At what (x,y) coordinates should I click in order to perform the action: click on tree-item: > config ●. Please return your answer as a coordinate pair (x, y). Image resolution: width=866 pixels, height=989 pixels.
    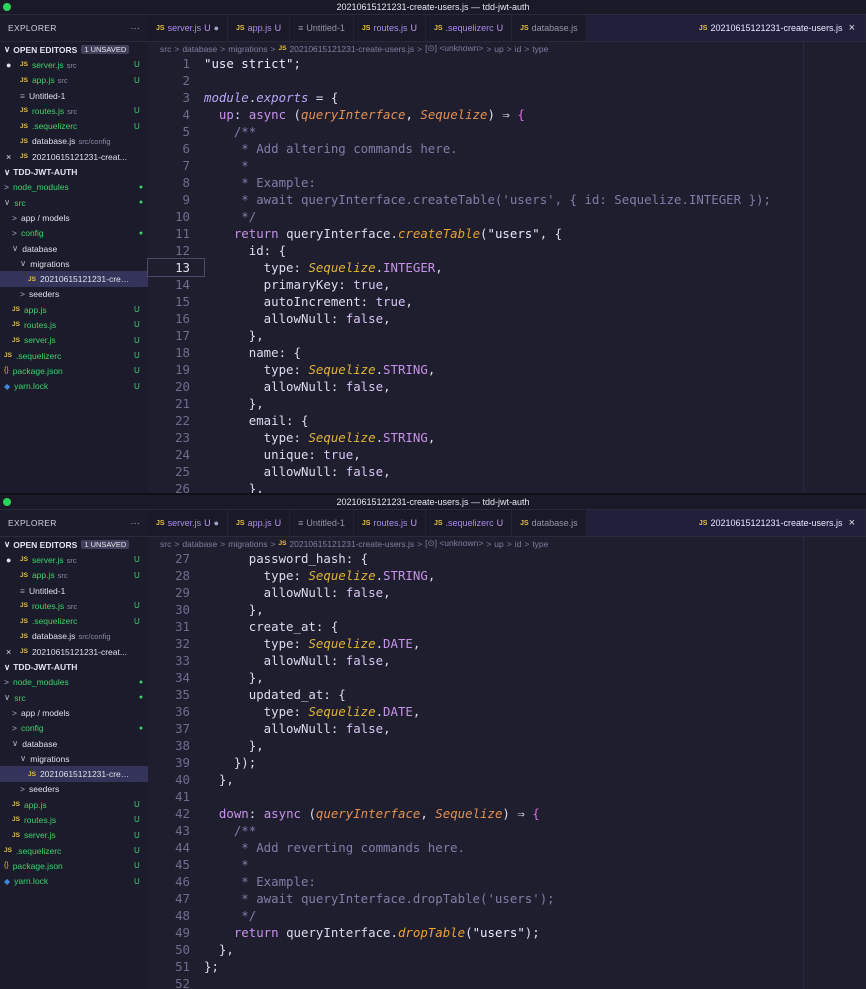
    Looking at the image, I should click on (74, 233).